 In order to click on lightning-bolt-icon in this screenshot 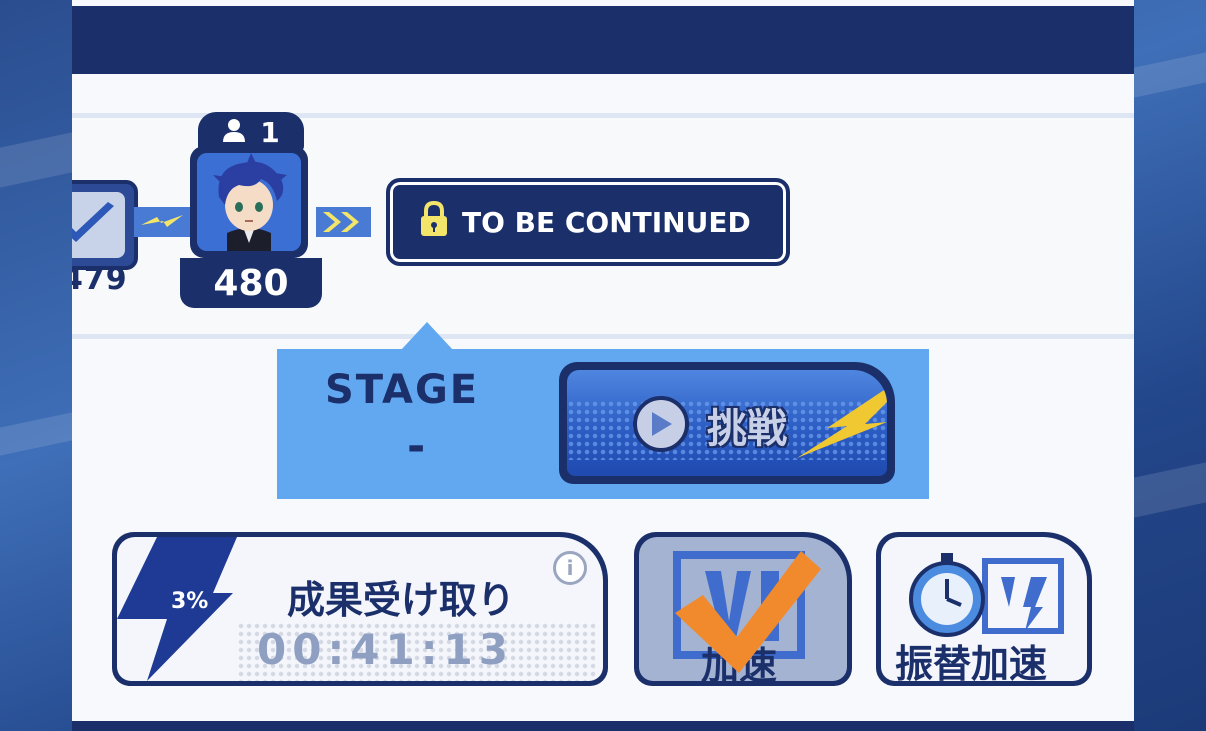, I will do `click(837, 425)`.